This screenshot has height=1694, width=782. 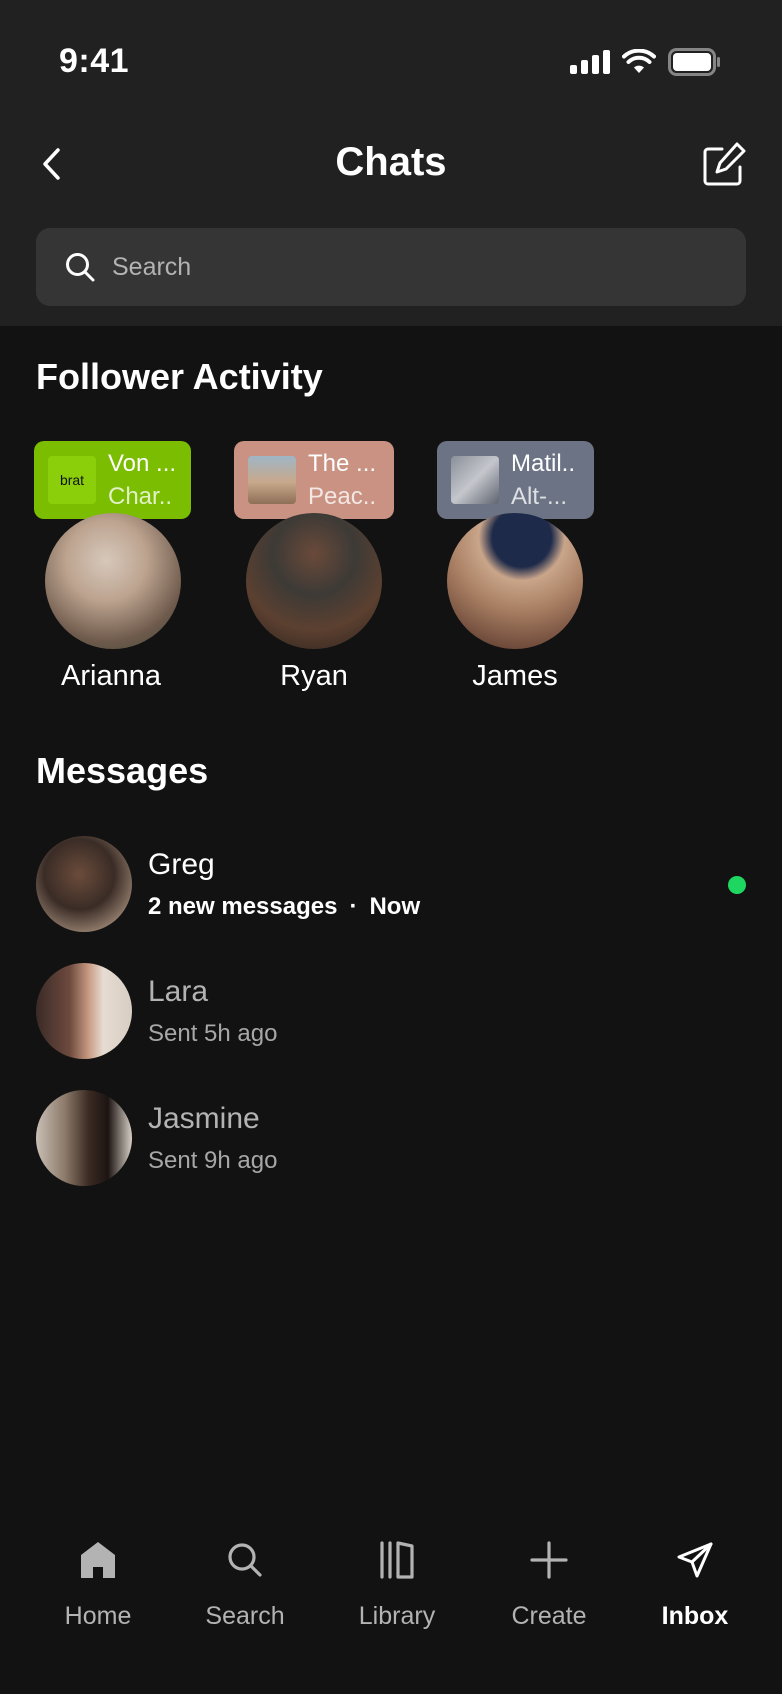 I want to click on wifi-icon, so click(x=639, y=61).